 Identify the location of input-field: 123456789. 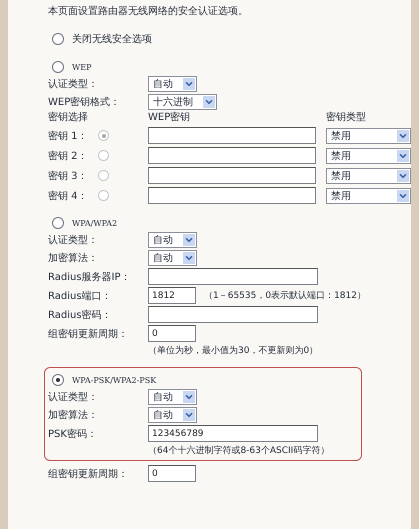
(233, 433).